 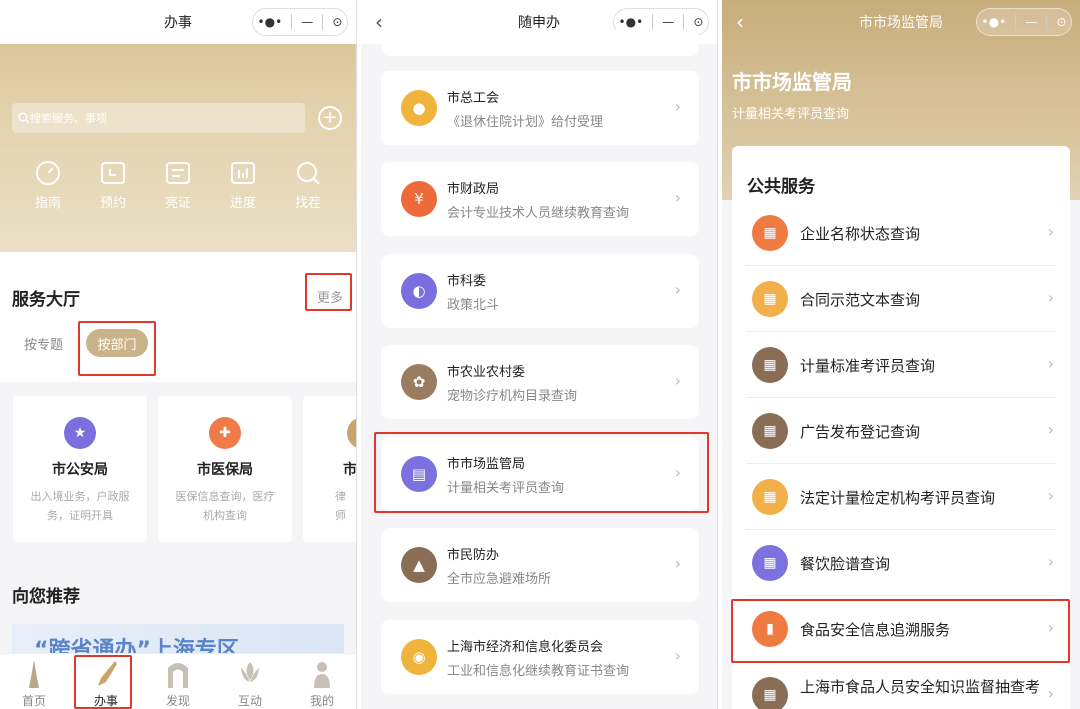 I want to click on dept-card: ✚ 市医保局 医保信息查询，医疗机构查询, so click(x=225, y=469).